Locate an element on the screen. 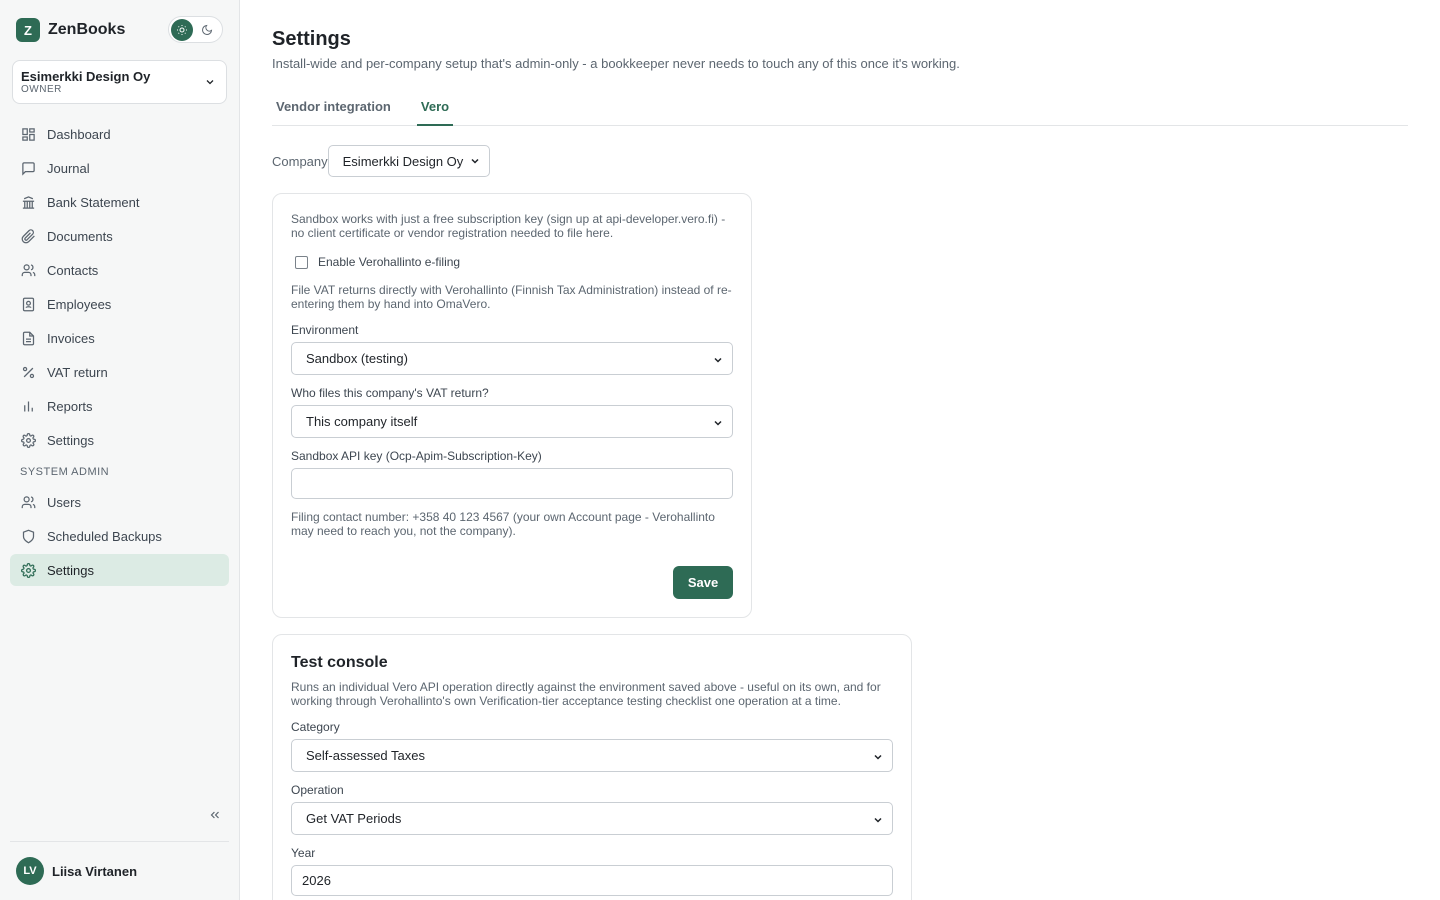  company-switcher: Esimerkki Design Oy OWNER is located at coordinates (119, 82).